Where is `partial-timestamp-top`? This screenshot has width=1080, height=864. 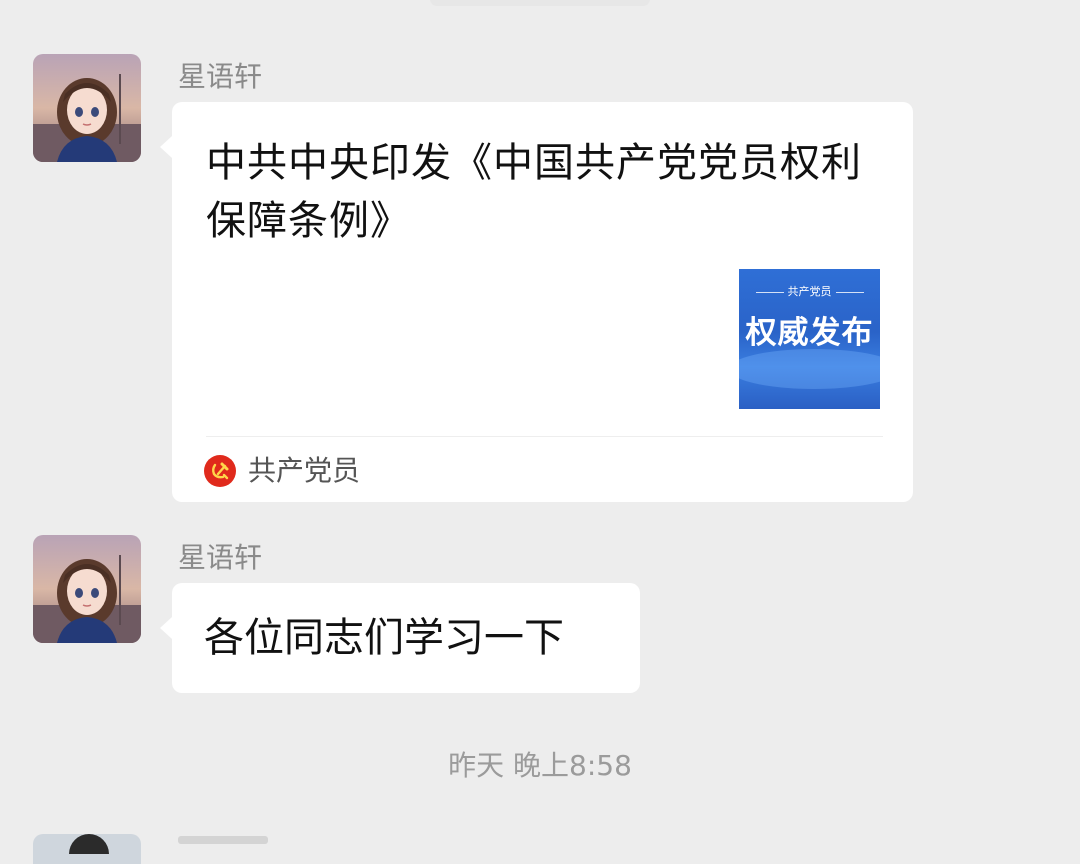 partial-timestamp-top is located at coordinates (540, 3).